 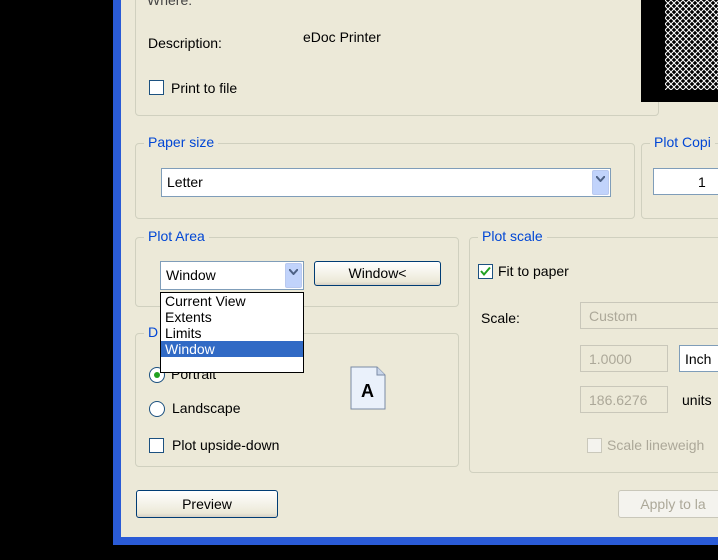 I want to click on plot-scale-legend: Plot scale, so click(x=512, y=236).